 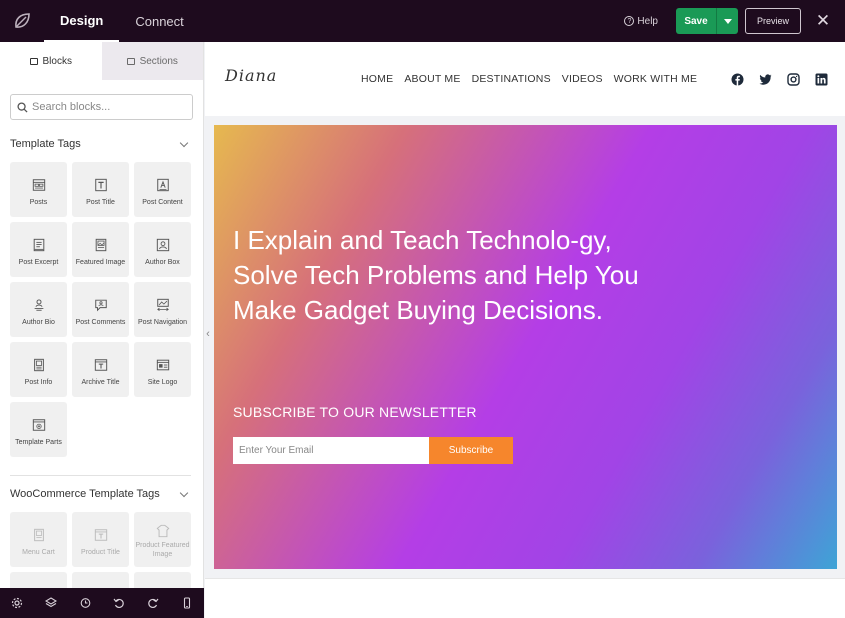 I want to click on site-logo: Diana, so click(x=251, y=75).